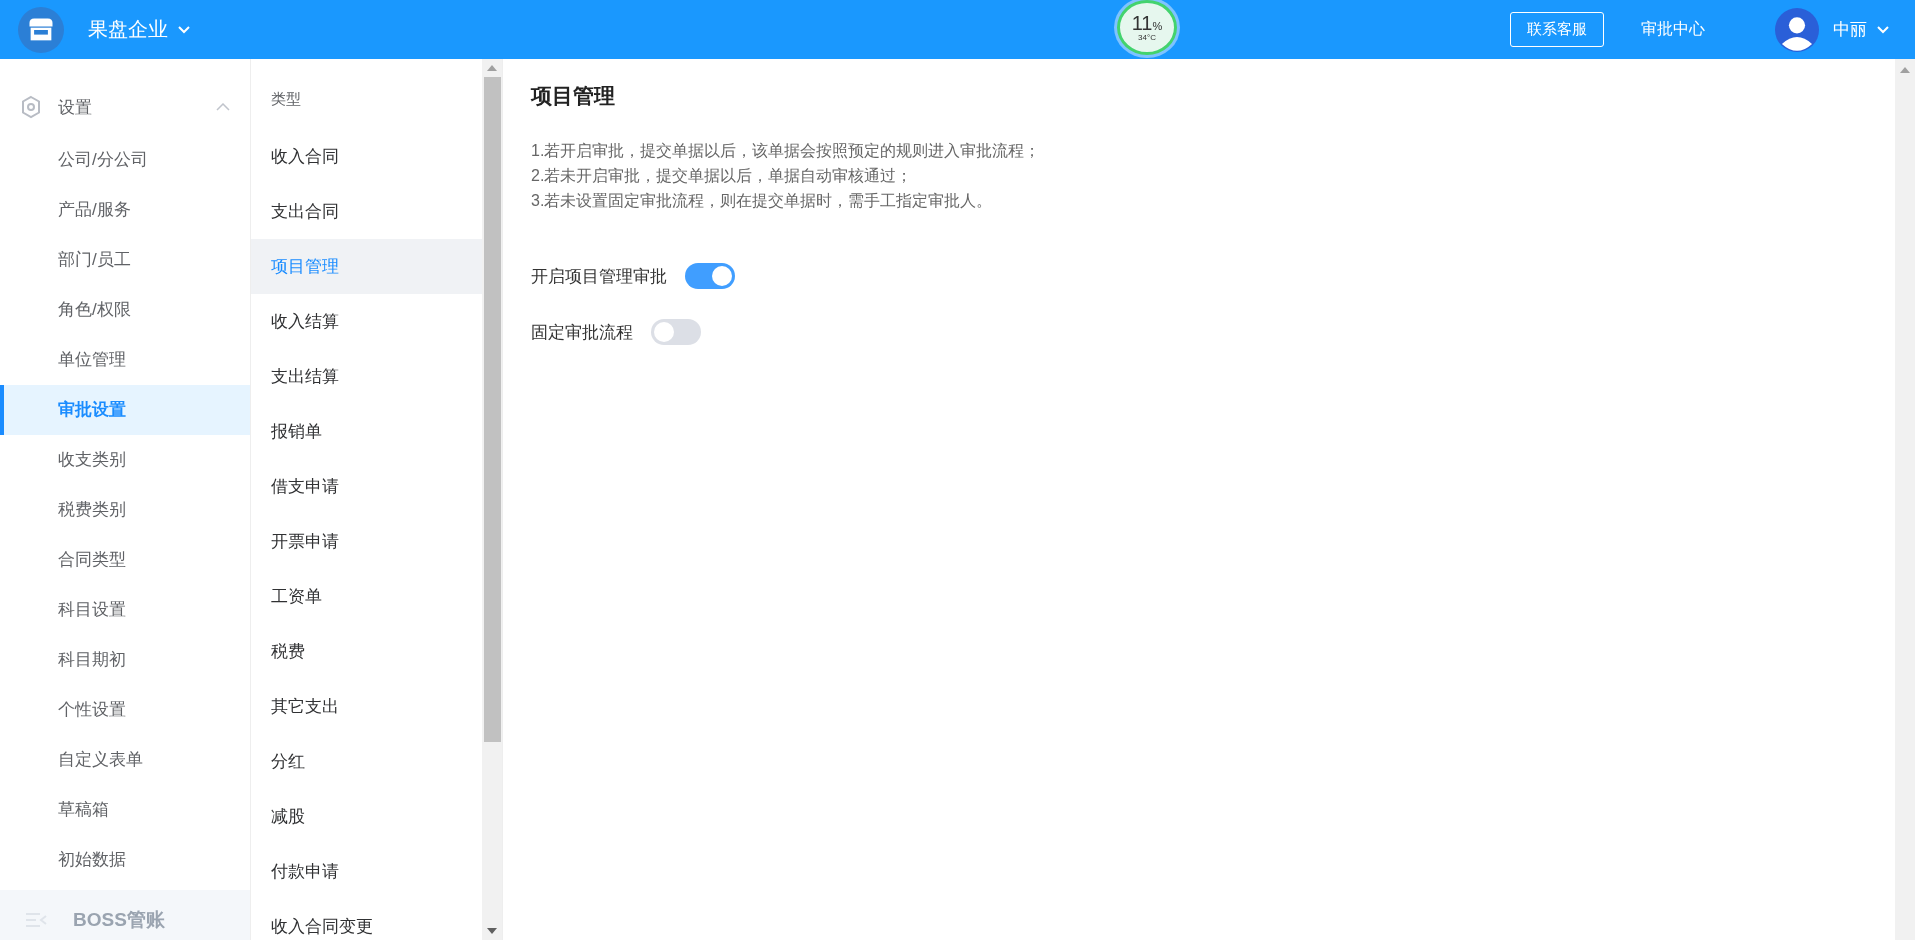 The image size is (1915, 940). What do you see at coordinates (75, 107) in the screenshot?
I see `group-label: 设置` at bounding box center [75, 107].